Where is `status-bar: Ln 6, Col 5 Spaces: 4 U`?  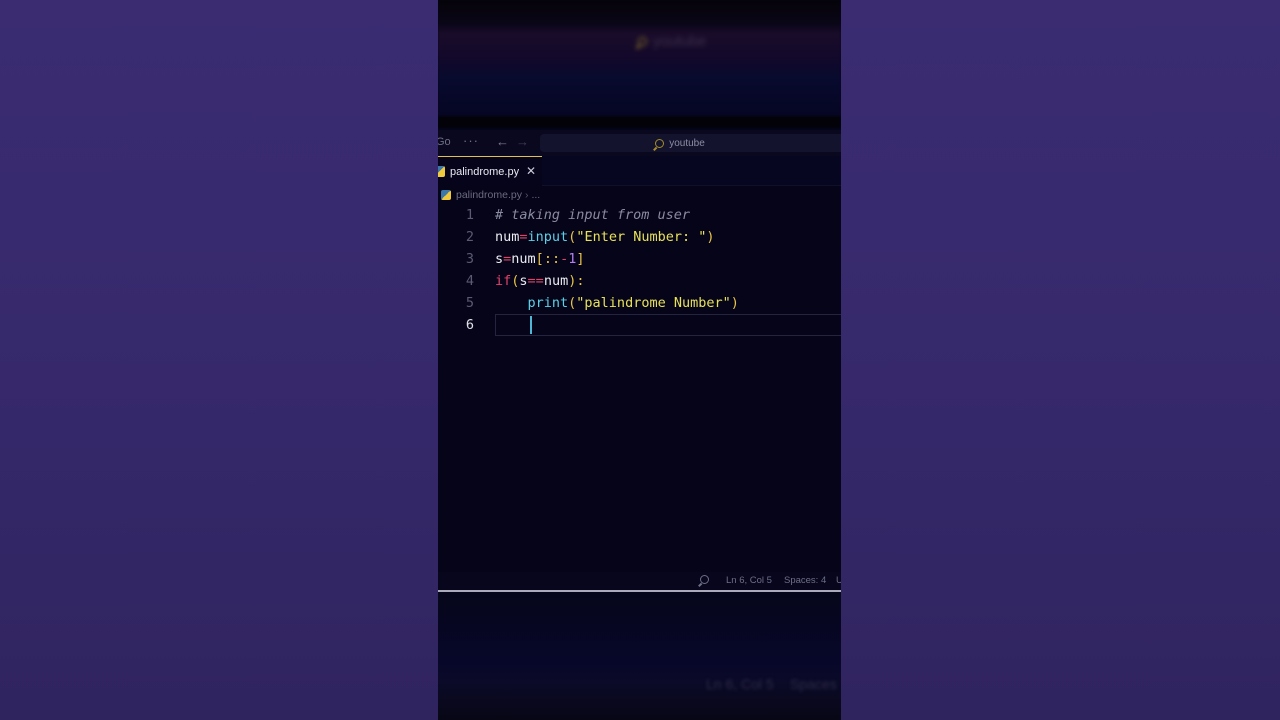 status-bar: Ln 6, Col 5 Spaces: 4 U is located at coordinates (639, 581).